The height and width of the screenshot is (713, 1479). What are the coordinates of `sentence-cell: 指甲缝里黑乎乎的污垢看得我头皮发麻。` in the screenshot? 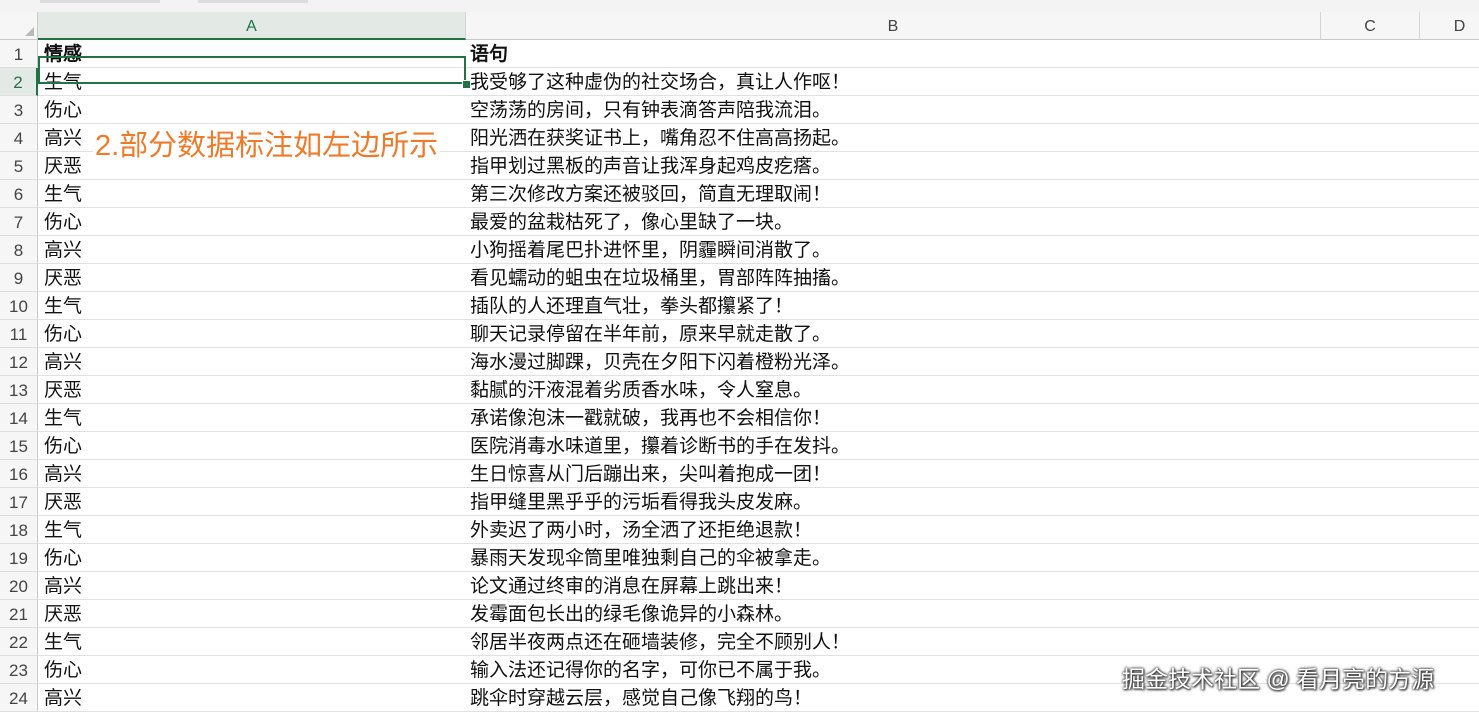 It's located at (641, 501).